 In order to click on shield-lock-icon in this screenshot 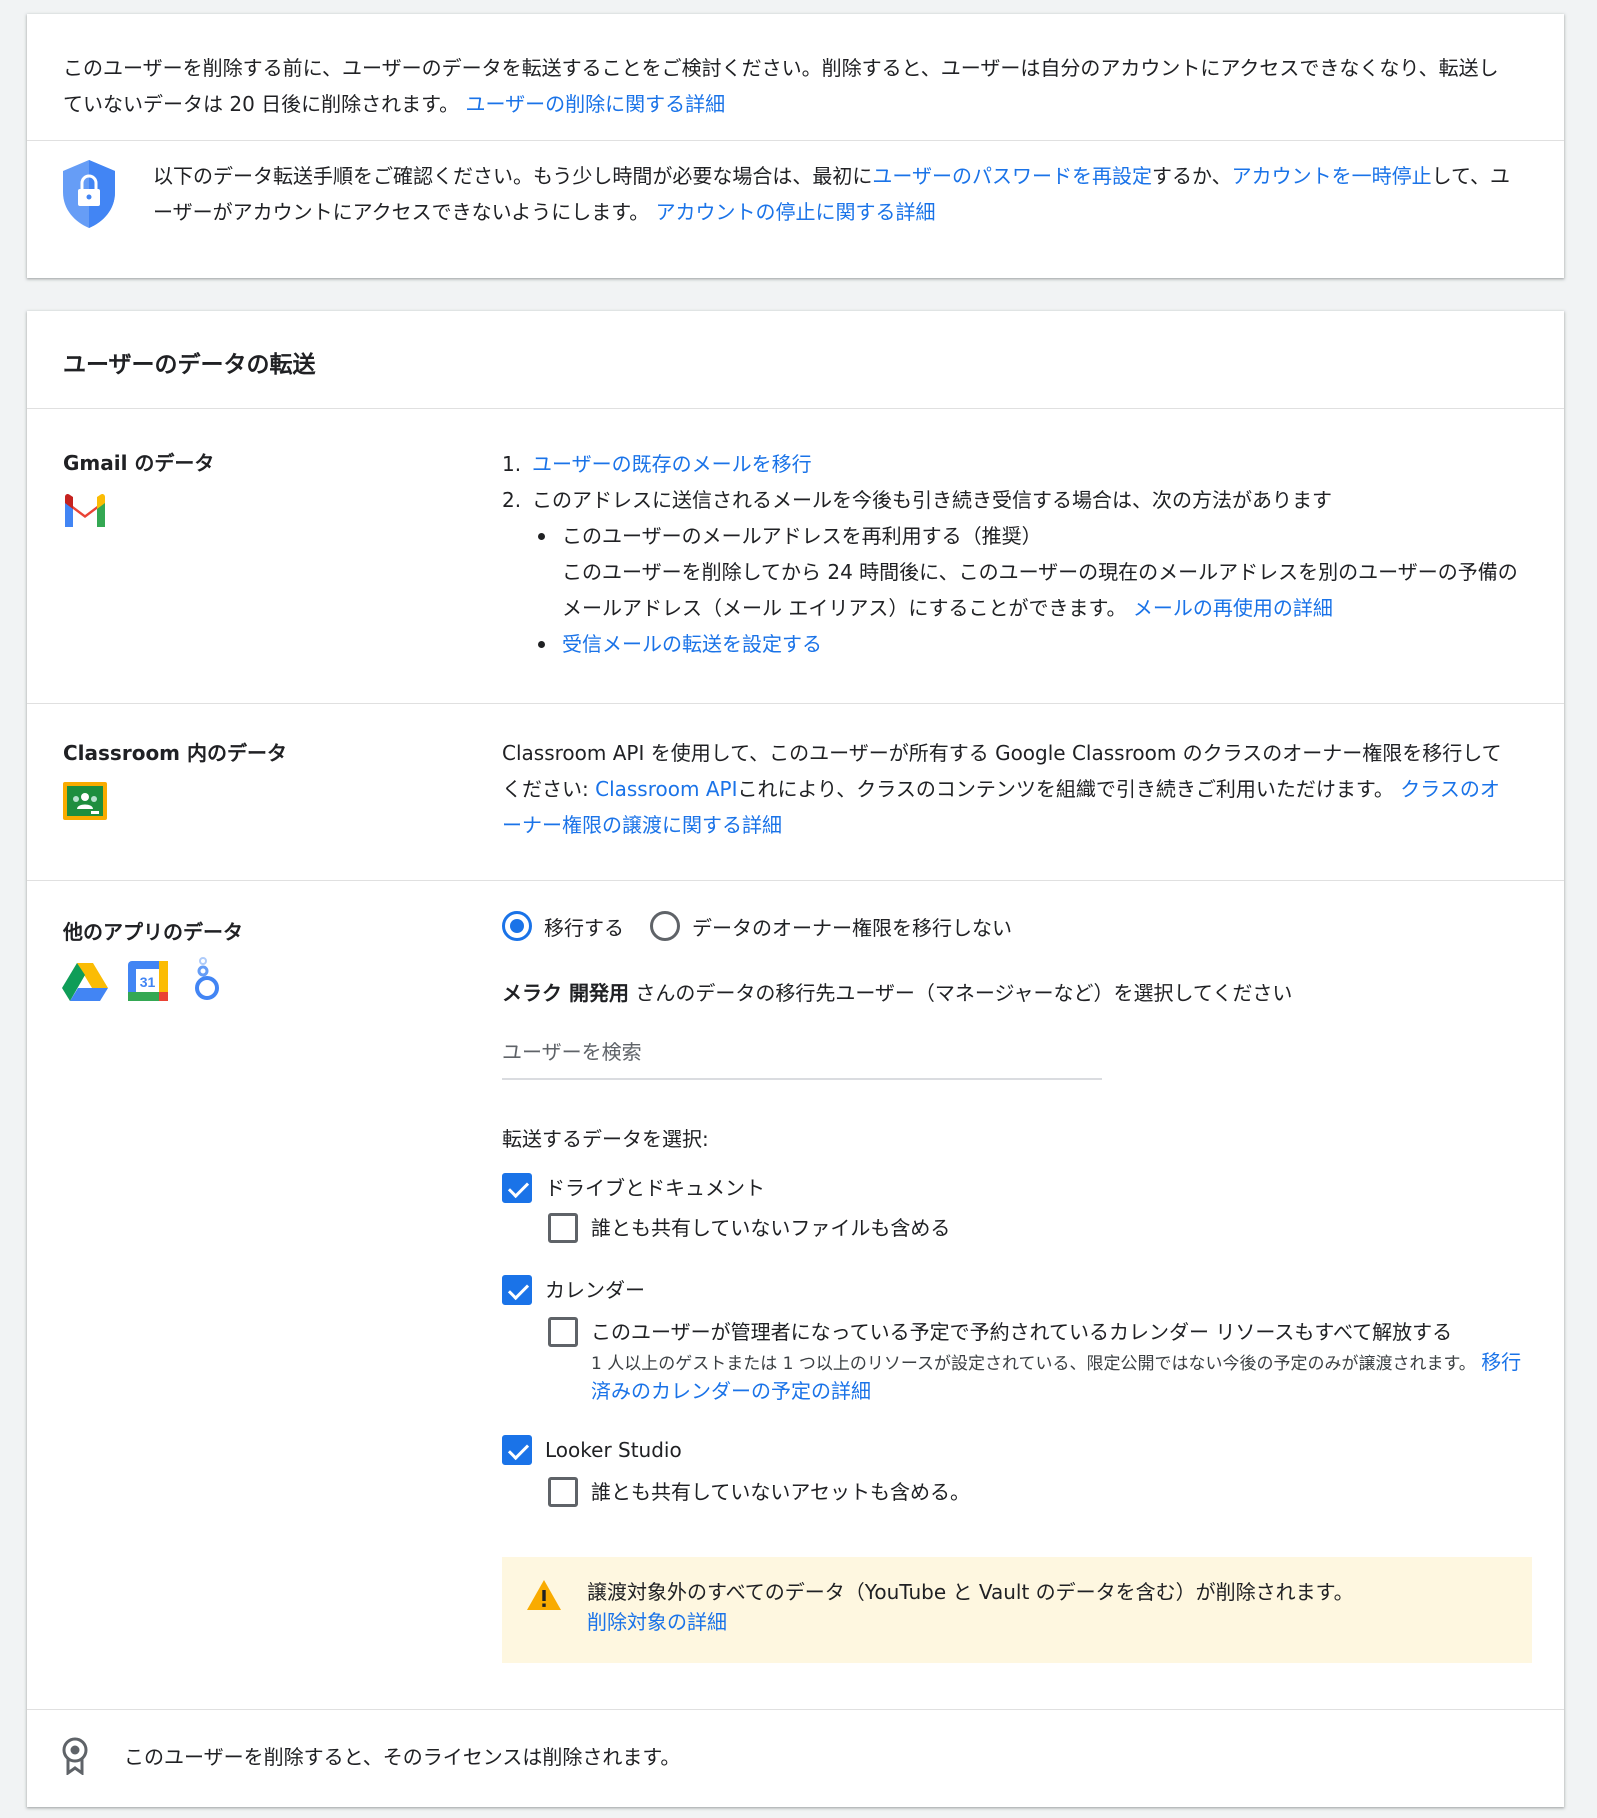, I will do `click(89, 194)`.